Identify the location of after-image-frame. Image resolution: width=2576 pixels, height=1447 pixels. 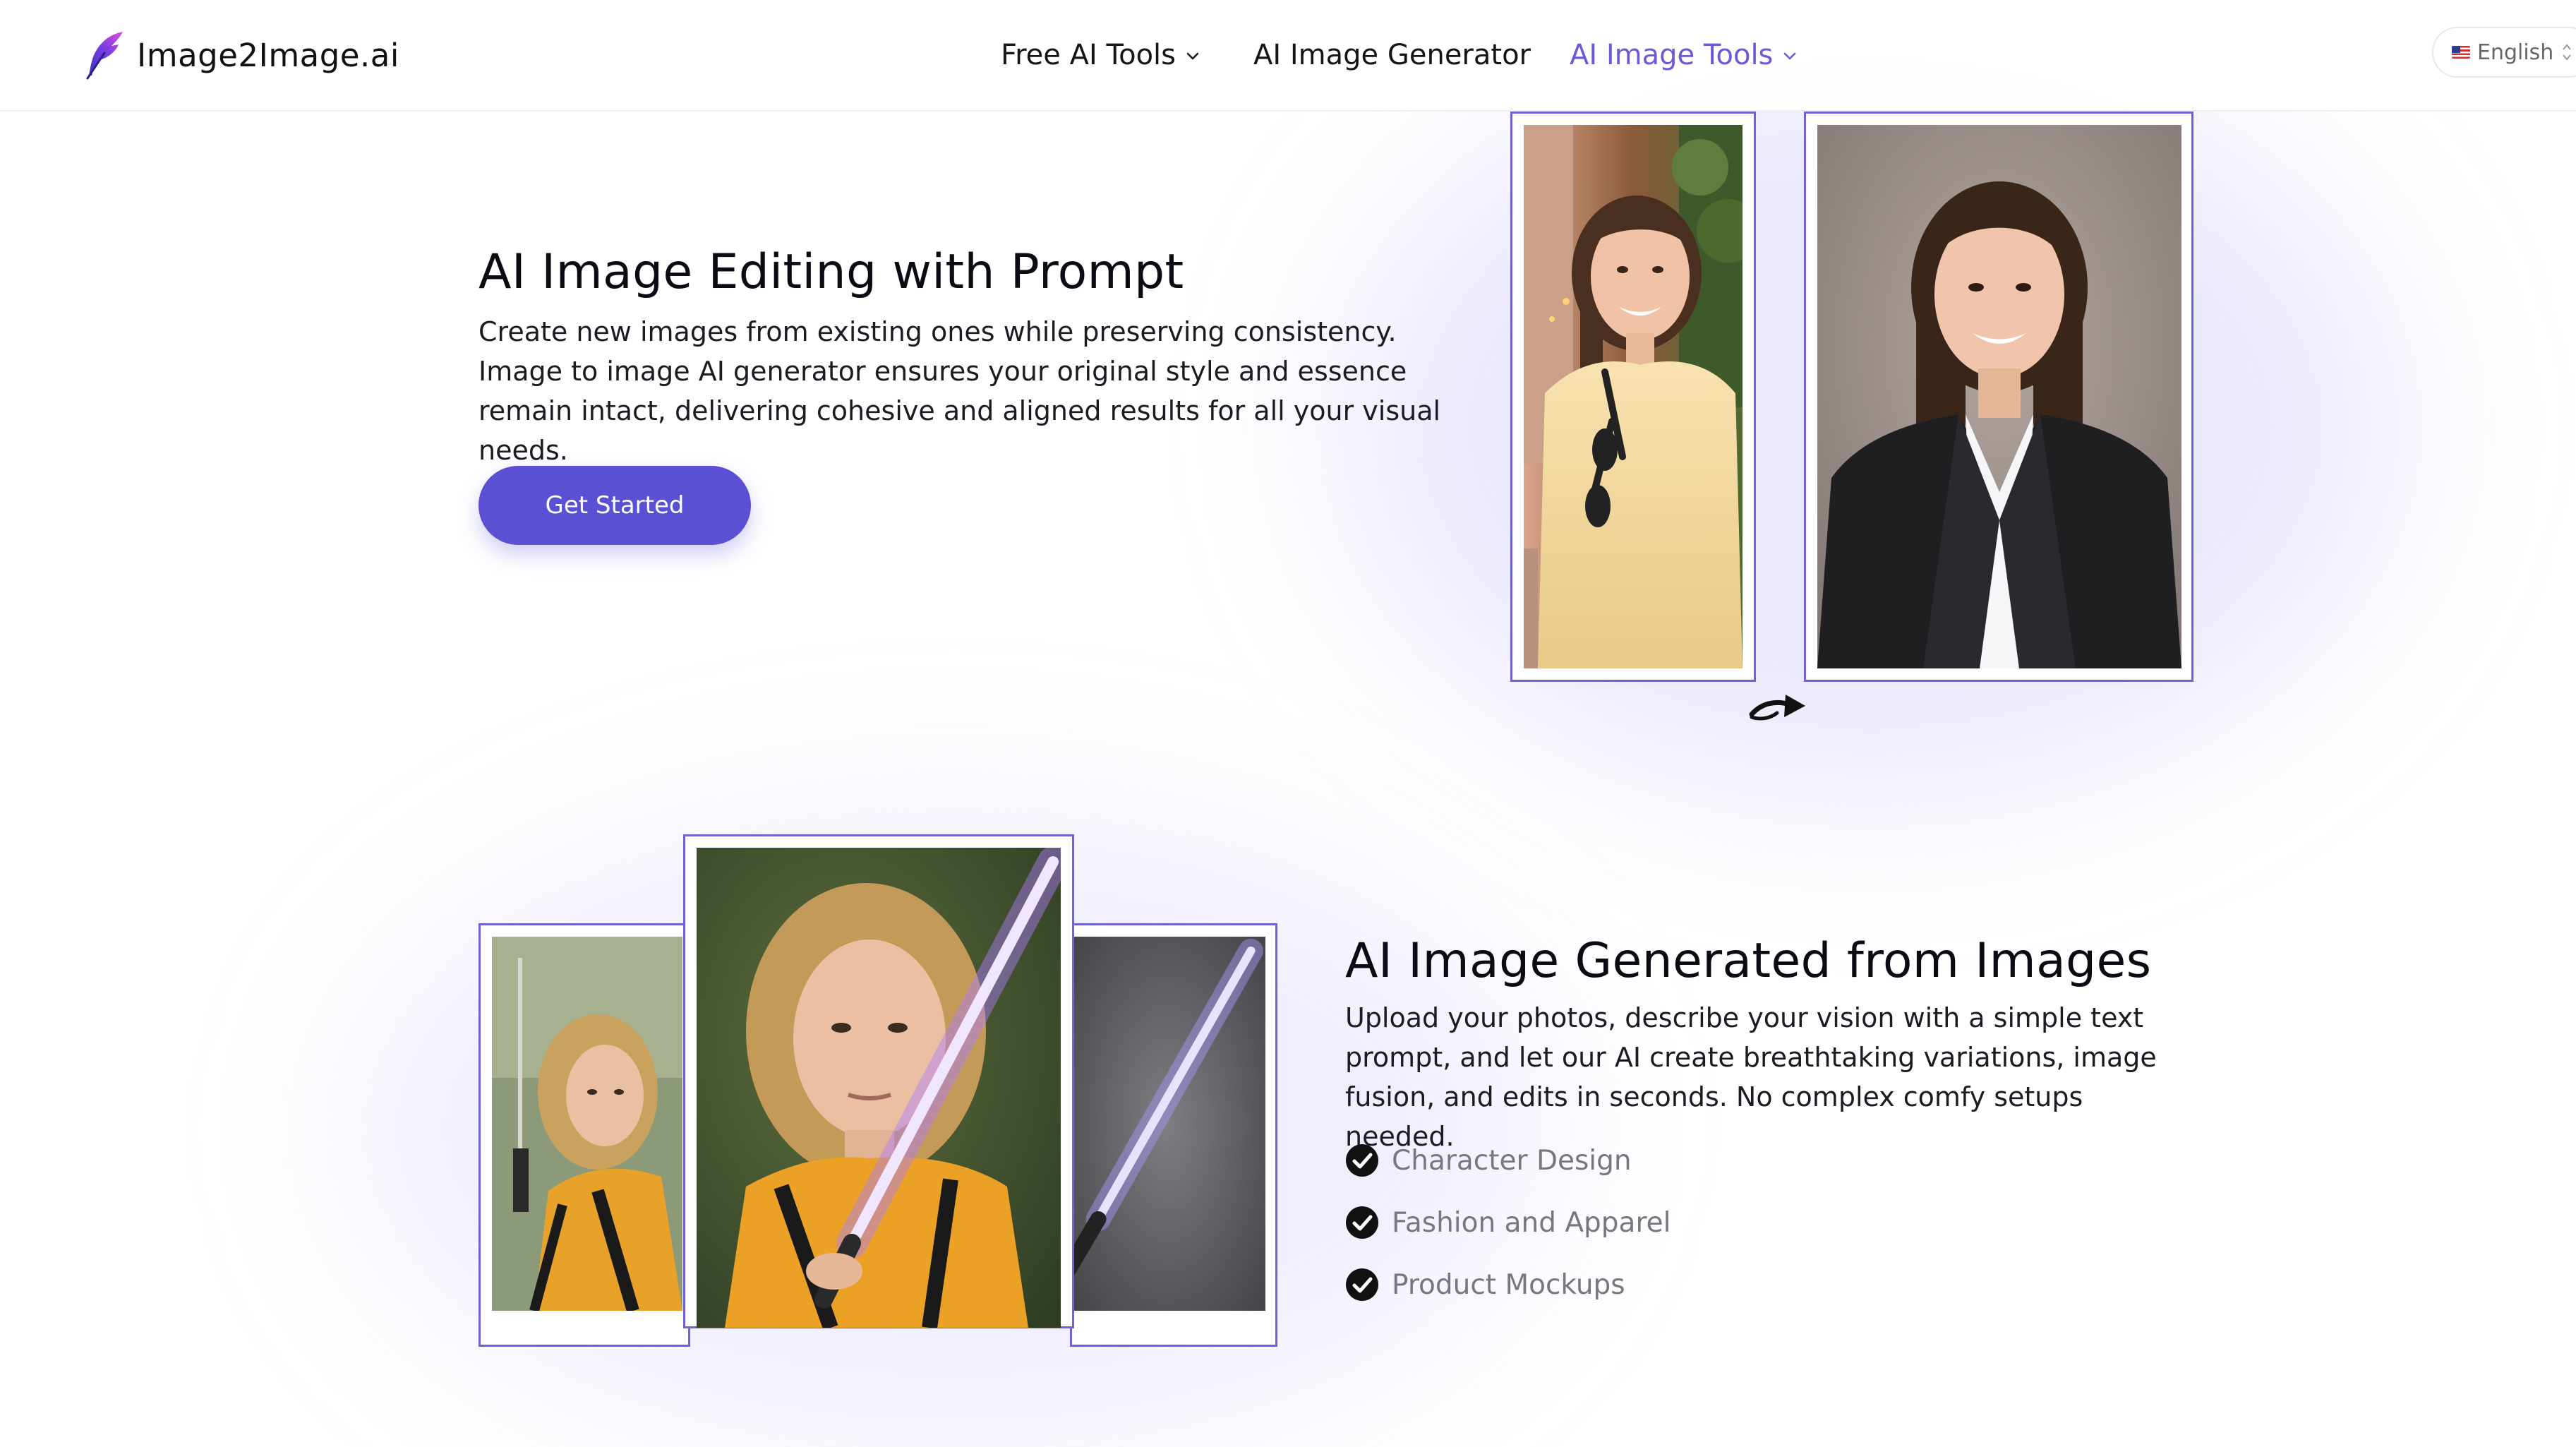
(1998, 397).